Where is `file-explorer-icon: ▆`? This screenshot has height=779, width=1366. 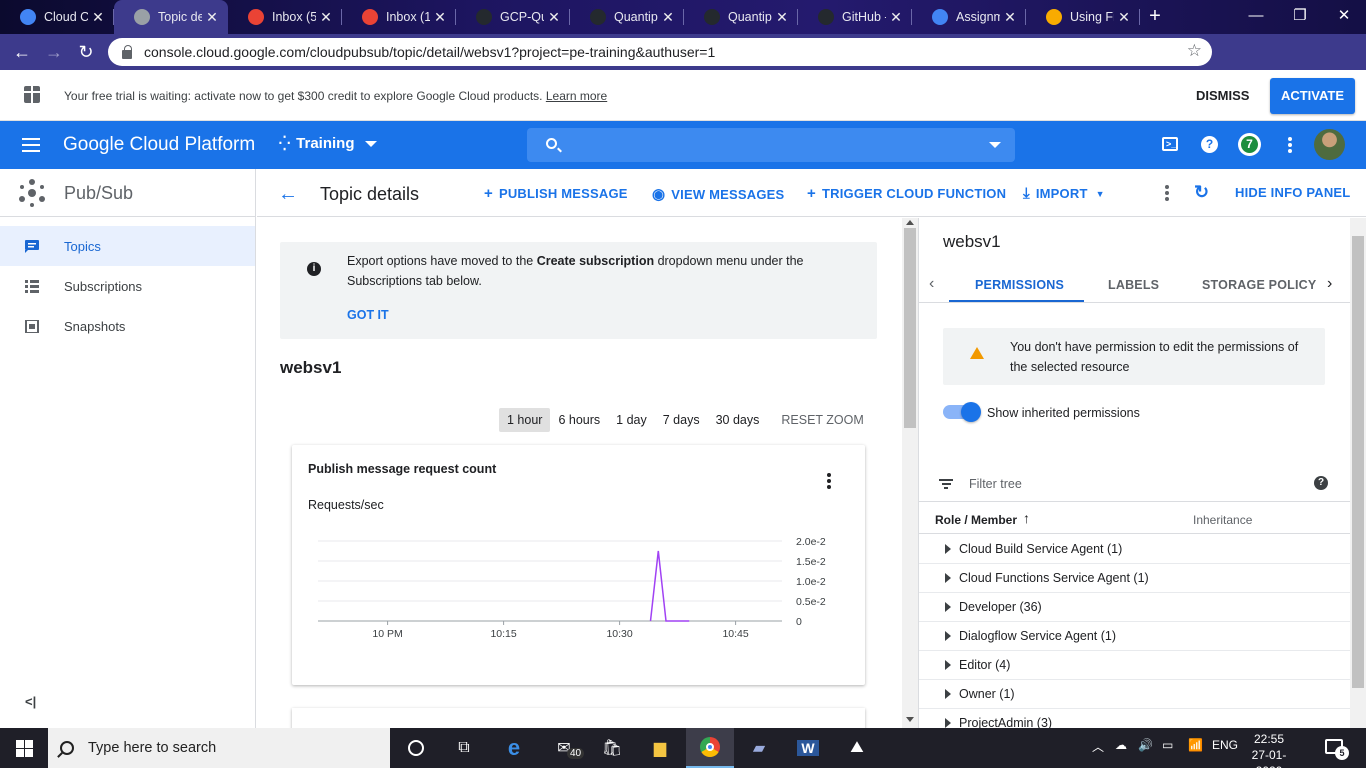 file-explorer-icon: ▆ is located at coordinates (660, 748).